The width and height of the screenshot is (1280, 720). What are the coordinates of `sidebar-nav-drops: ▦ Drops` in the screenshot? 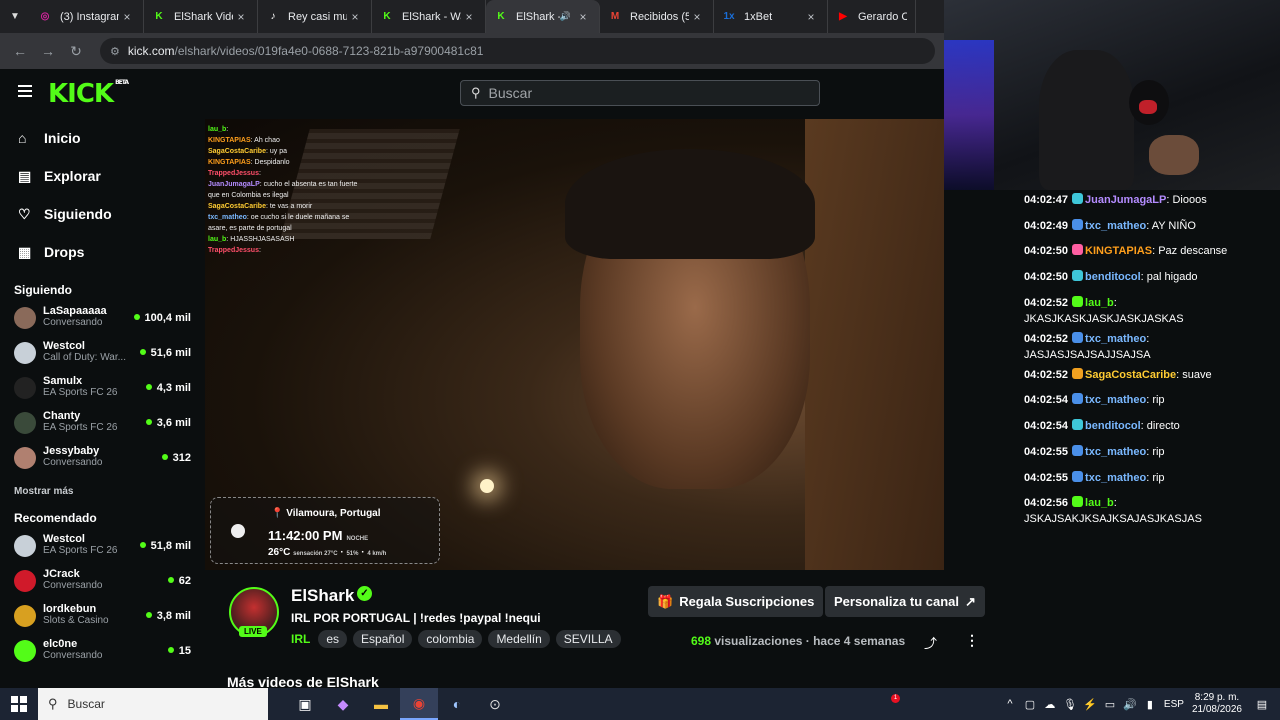 It's located at (102, 252).